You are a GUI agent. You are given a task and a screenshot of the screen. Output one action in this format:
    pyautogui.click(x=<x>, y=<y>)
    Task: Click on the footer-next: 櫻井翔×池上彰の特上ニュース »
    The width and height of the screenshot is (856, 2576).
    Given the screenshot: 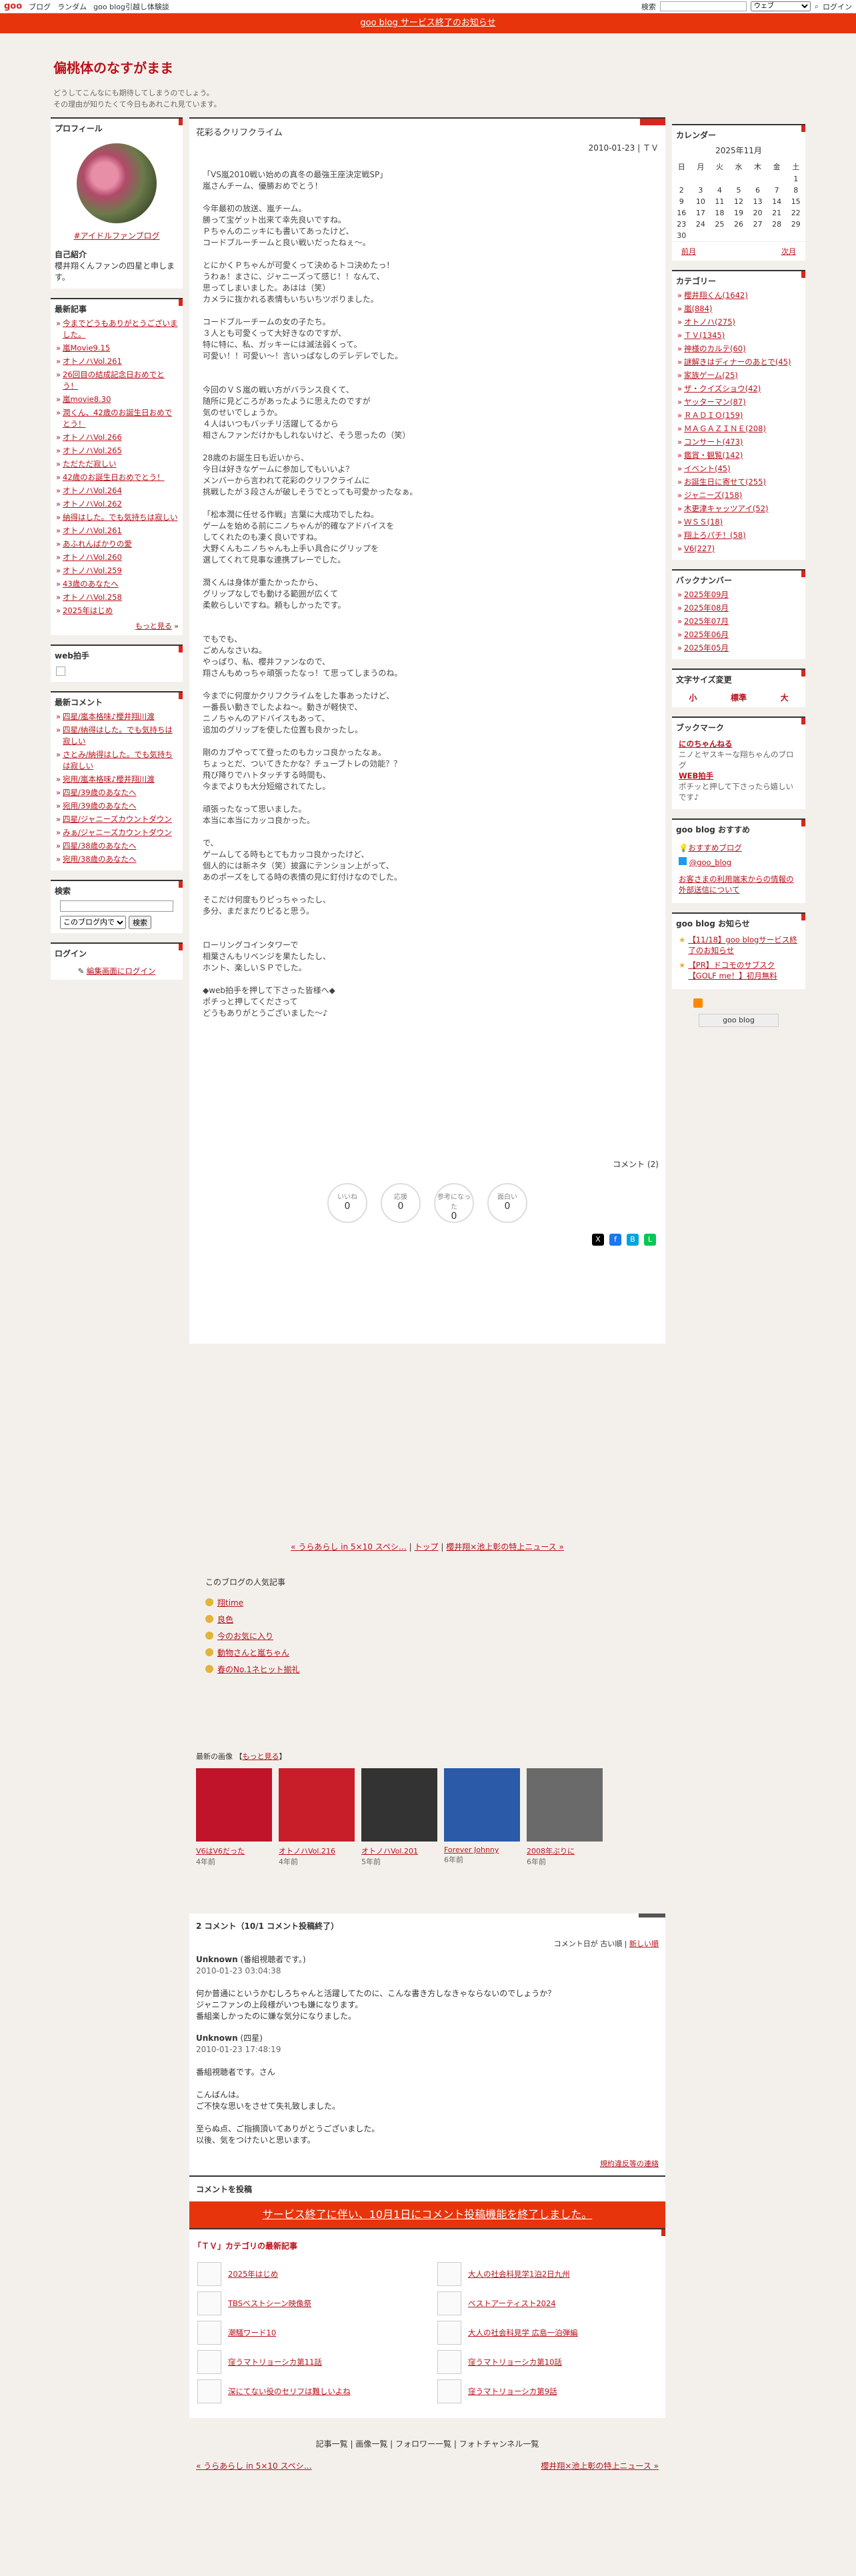 What is the action you would take?
    pyautogui.click(x=600, y=2466)
    